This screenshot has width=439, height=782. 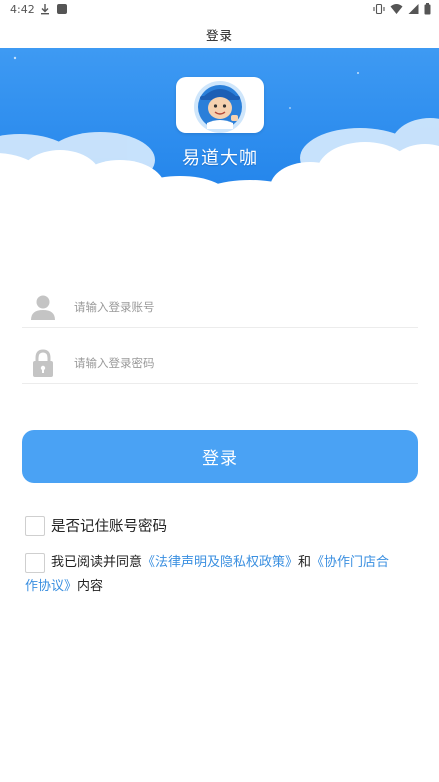 What do you see at coordinates (379, 9) in the screenshot?
I see `vibrate-icon` at bounding box center [379, 9].